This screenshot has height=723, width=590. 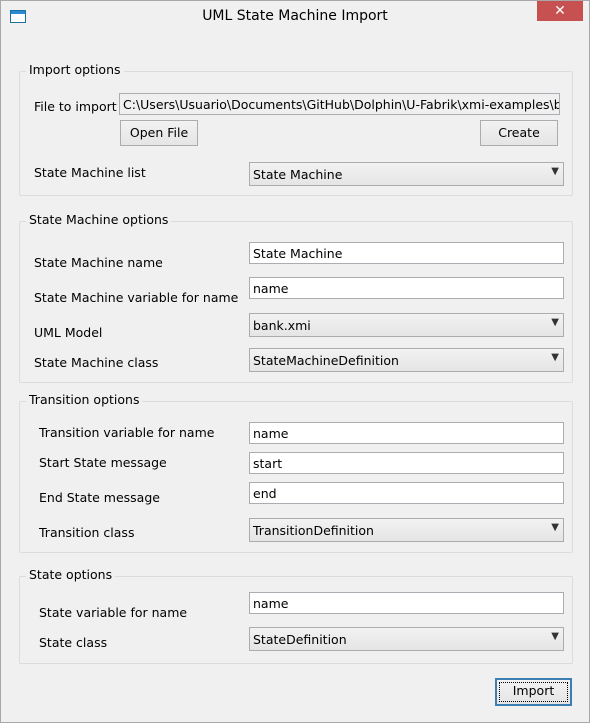 What do you see at coordinates (406, 325) in the screenshot?
I see `uml-model-select: bank.xmi ▼` at bounding box center [406, 325].